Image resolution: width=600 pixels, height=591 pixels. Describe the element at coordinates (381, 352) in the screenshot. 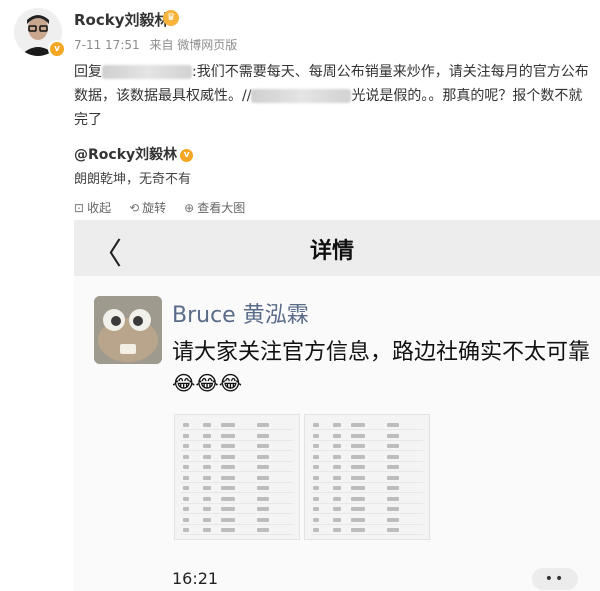

I see `message-body: 请大家关注官方信息，路边社确实不太可靠` at that location.